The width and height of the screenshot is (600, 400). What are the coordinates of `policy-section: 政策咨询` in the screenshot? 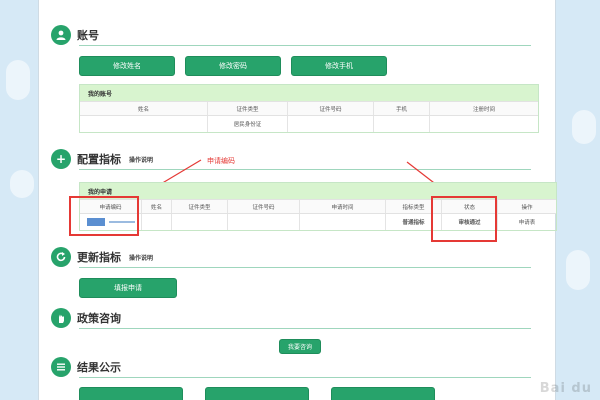 It's located at (291, 318).